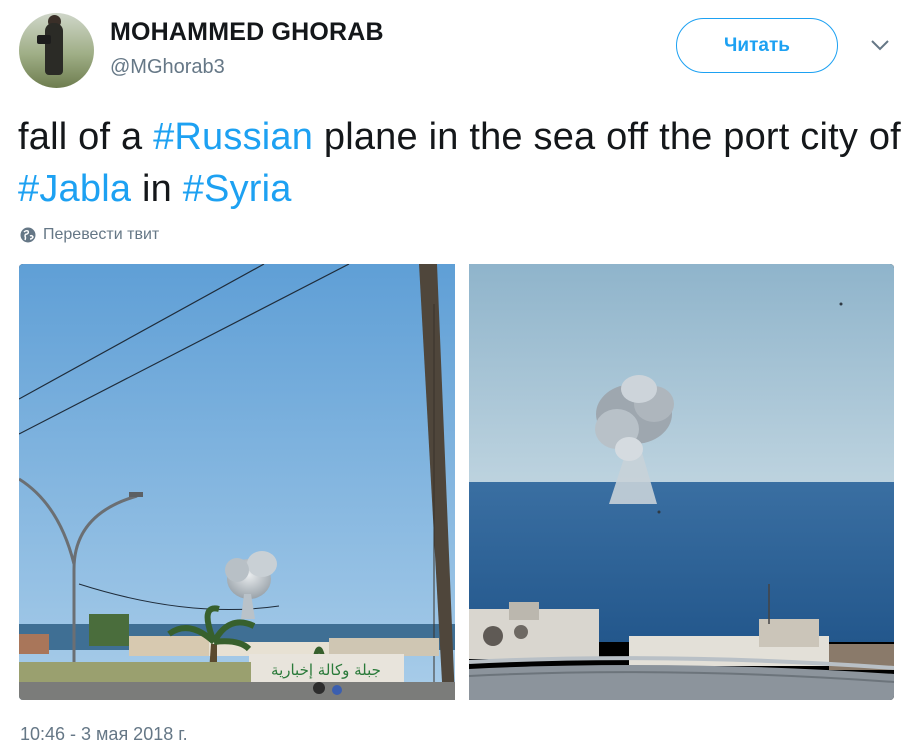 This screenshot has width=923, height=745. Describe the element at coordinates (326, 670) in the screenshot. I see `sign-text: جبلة وكالة إخبارية` at that location.